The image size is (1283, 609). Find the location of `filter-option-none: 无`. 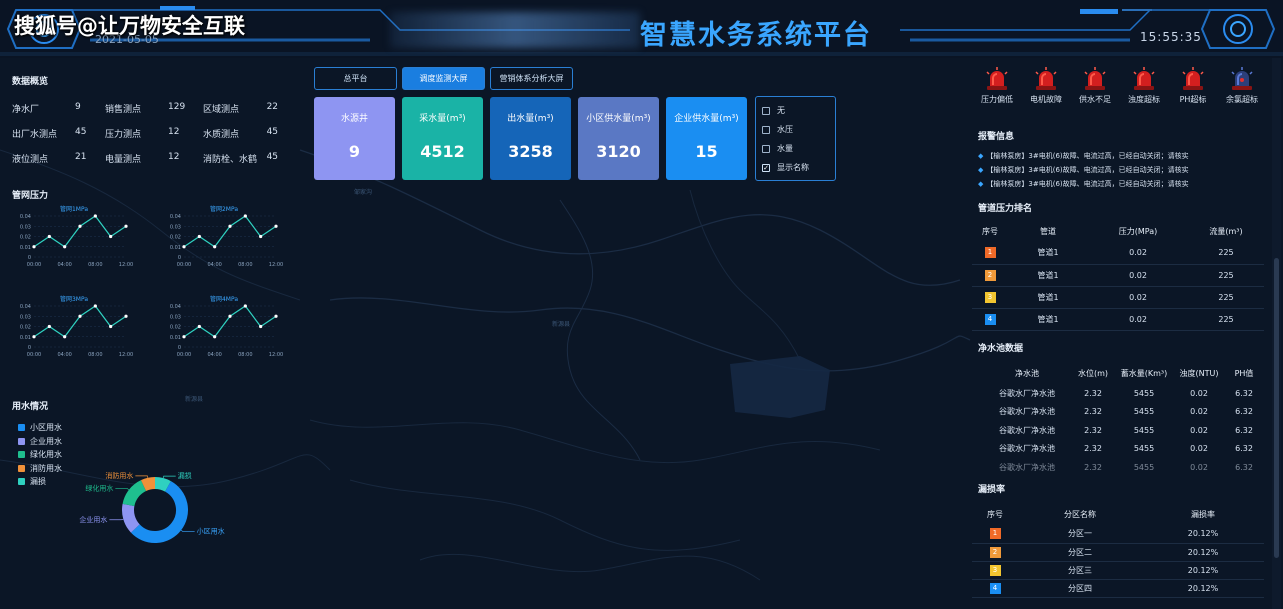

filter-option-none: 无 is located at coordinates (795, 110).